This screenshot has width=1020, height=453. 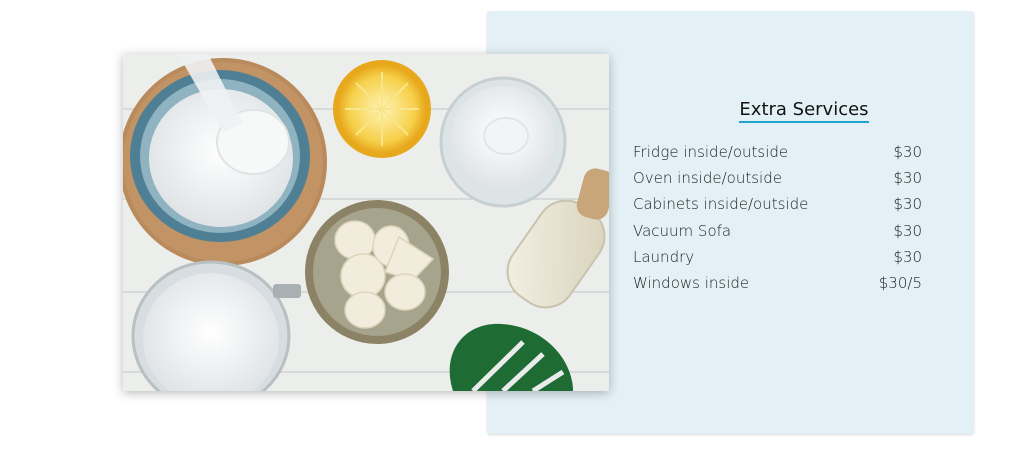 I want to click on service-name: Laundry, so click(x=664, y=256).